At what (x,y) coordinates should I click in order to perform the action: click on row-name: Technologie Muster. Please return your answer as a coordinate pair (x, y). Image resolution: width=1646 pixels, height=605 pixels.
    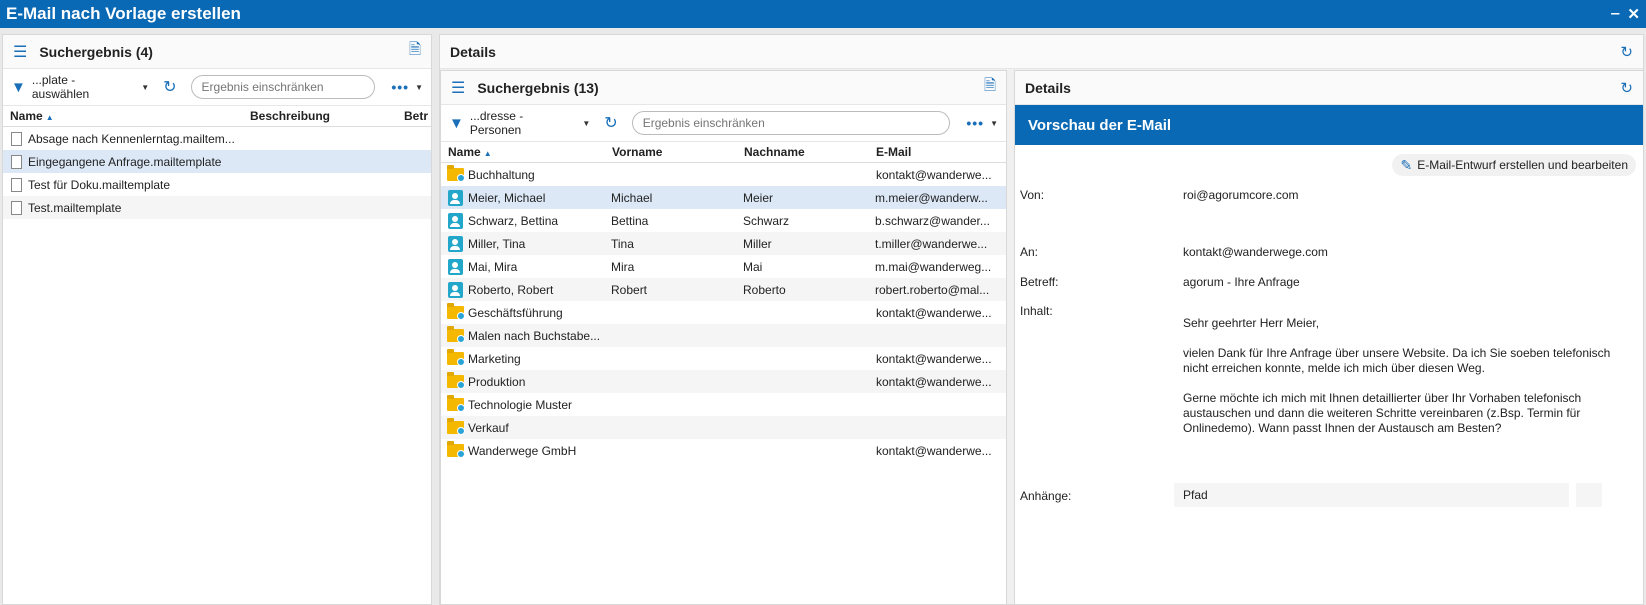
    Looking at the image, I should click on (520, 404).